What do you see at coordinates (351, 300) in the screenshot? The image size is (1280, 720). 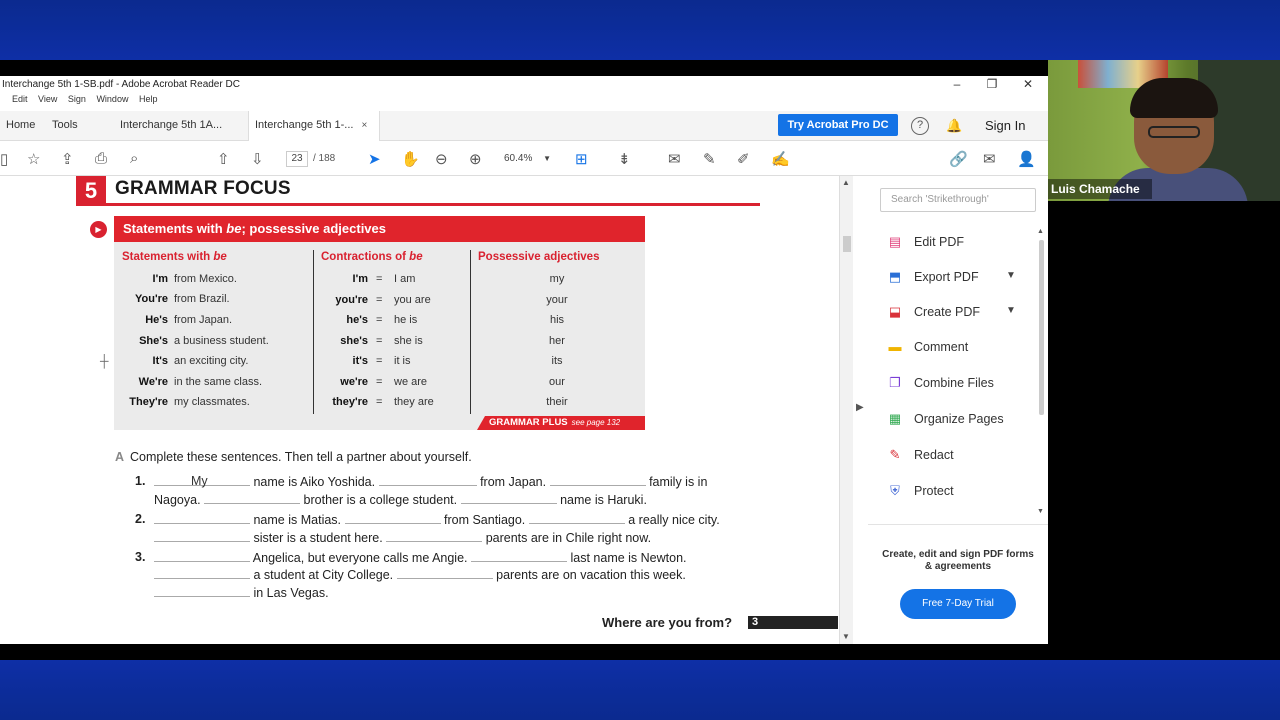 I see `contraction-short: you're` at bounding box center [351, 300].